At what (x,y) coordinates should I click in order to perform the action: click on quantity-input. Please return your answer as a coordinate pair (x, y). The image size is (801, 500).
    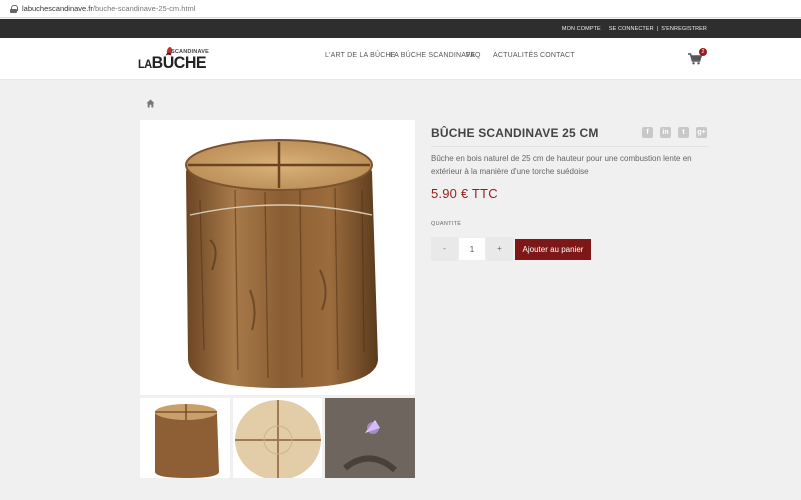
    Looking at the image, I should click on (472, 249).